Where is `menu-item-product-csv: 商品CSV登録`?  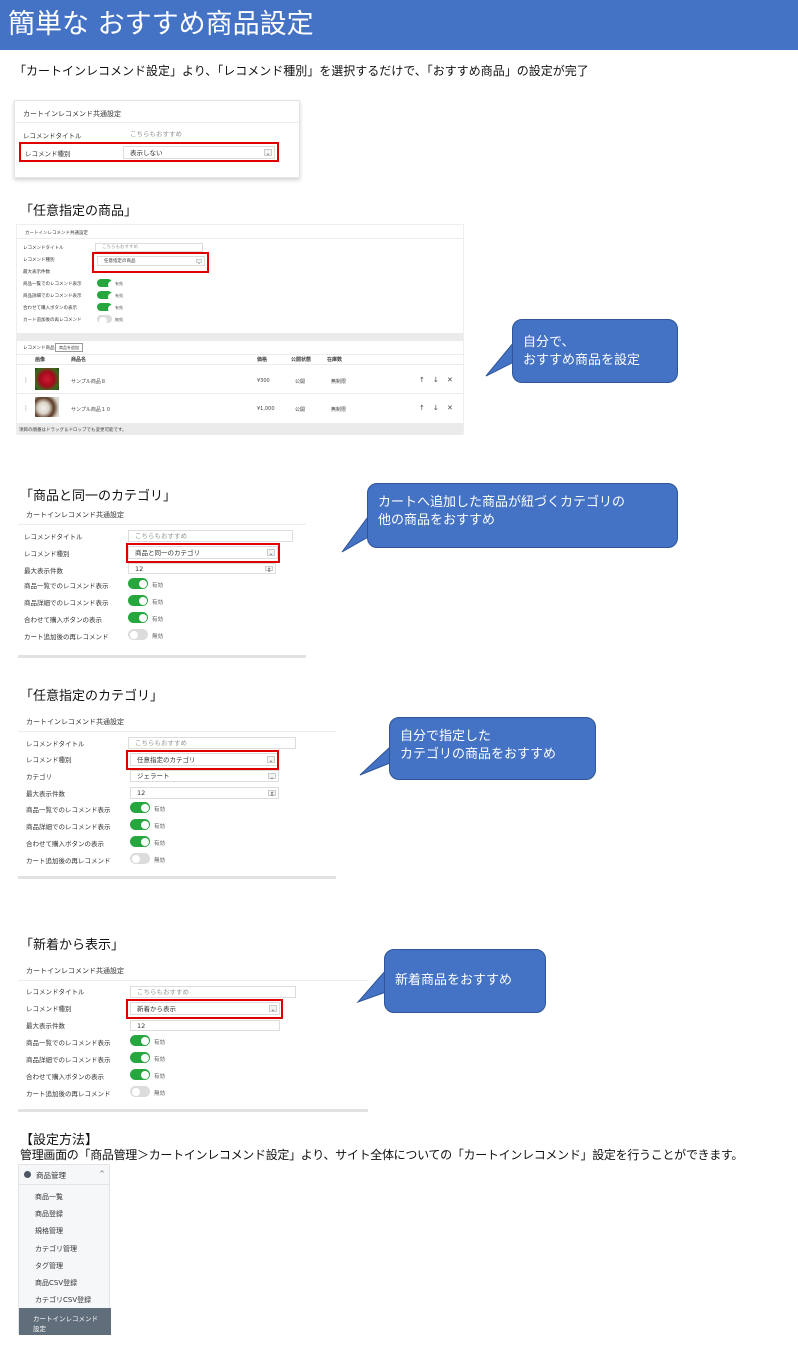
menu-item-product-csv: 商品CSV登録 is located at coordinates (56, 1283).